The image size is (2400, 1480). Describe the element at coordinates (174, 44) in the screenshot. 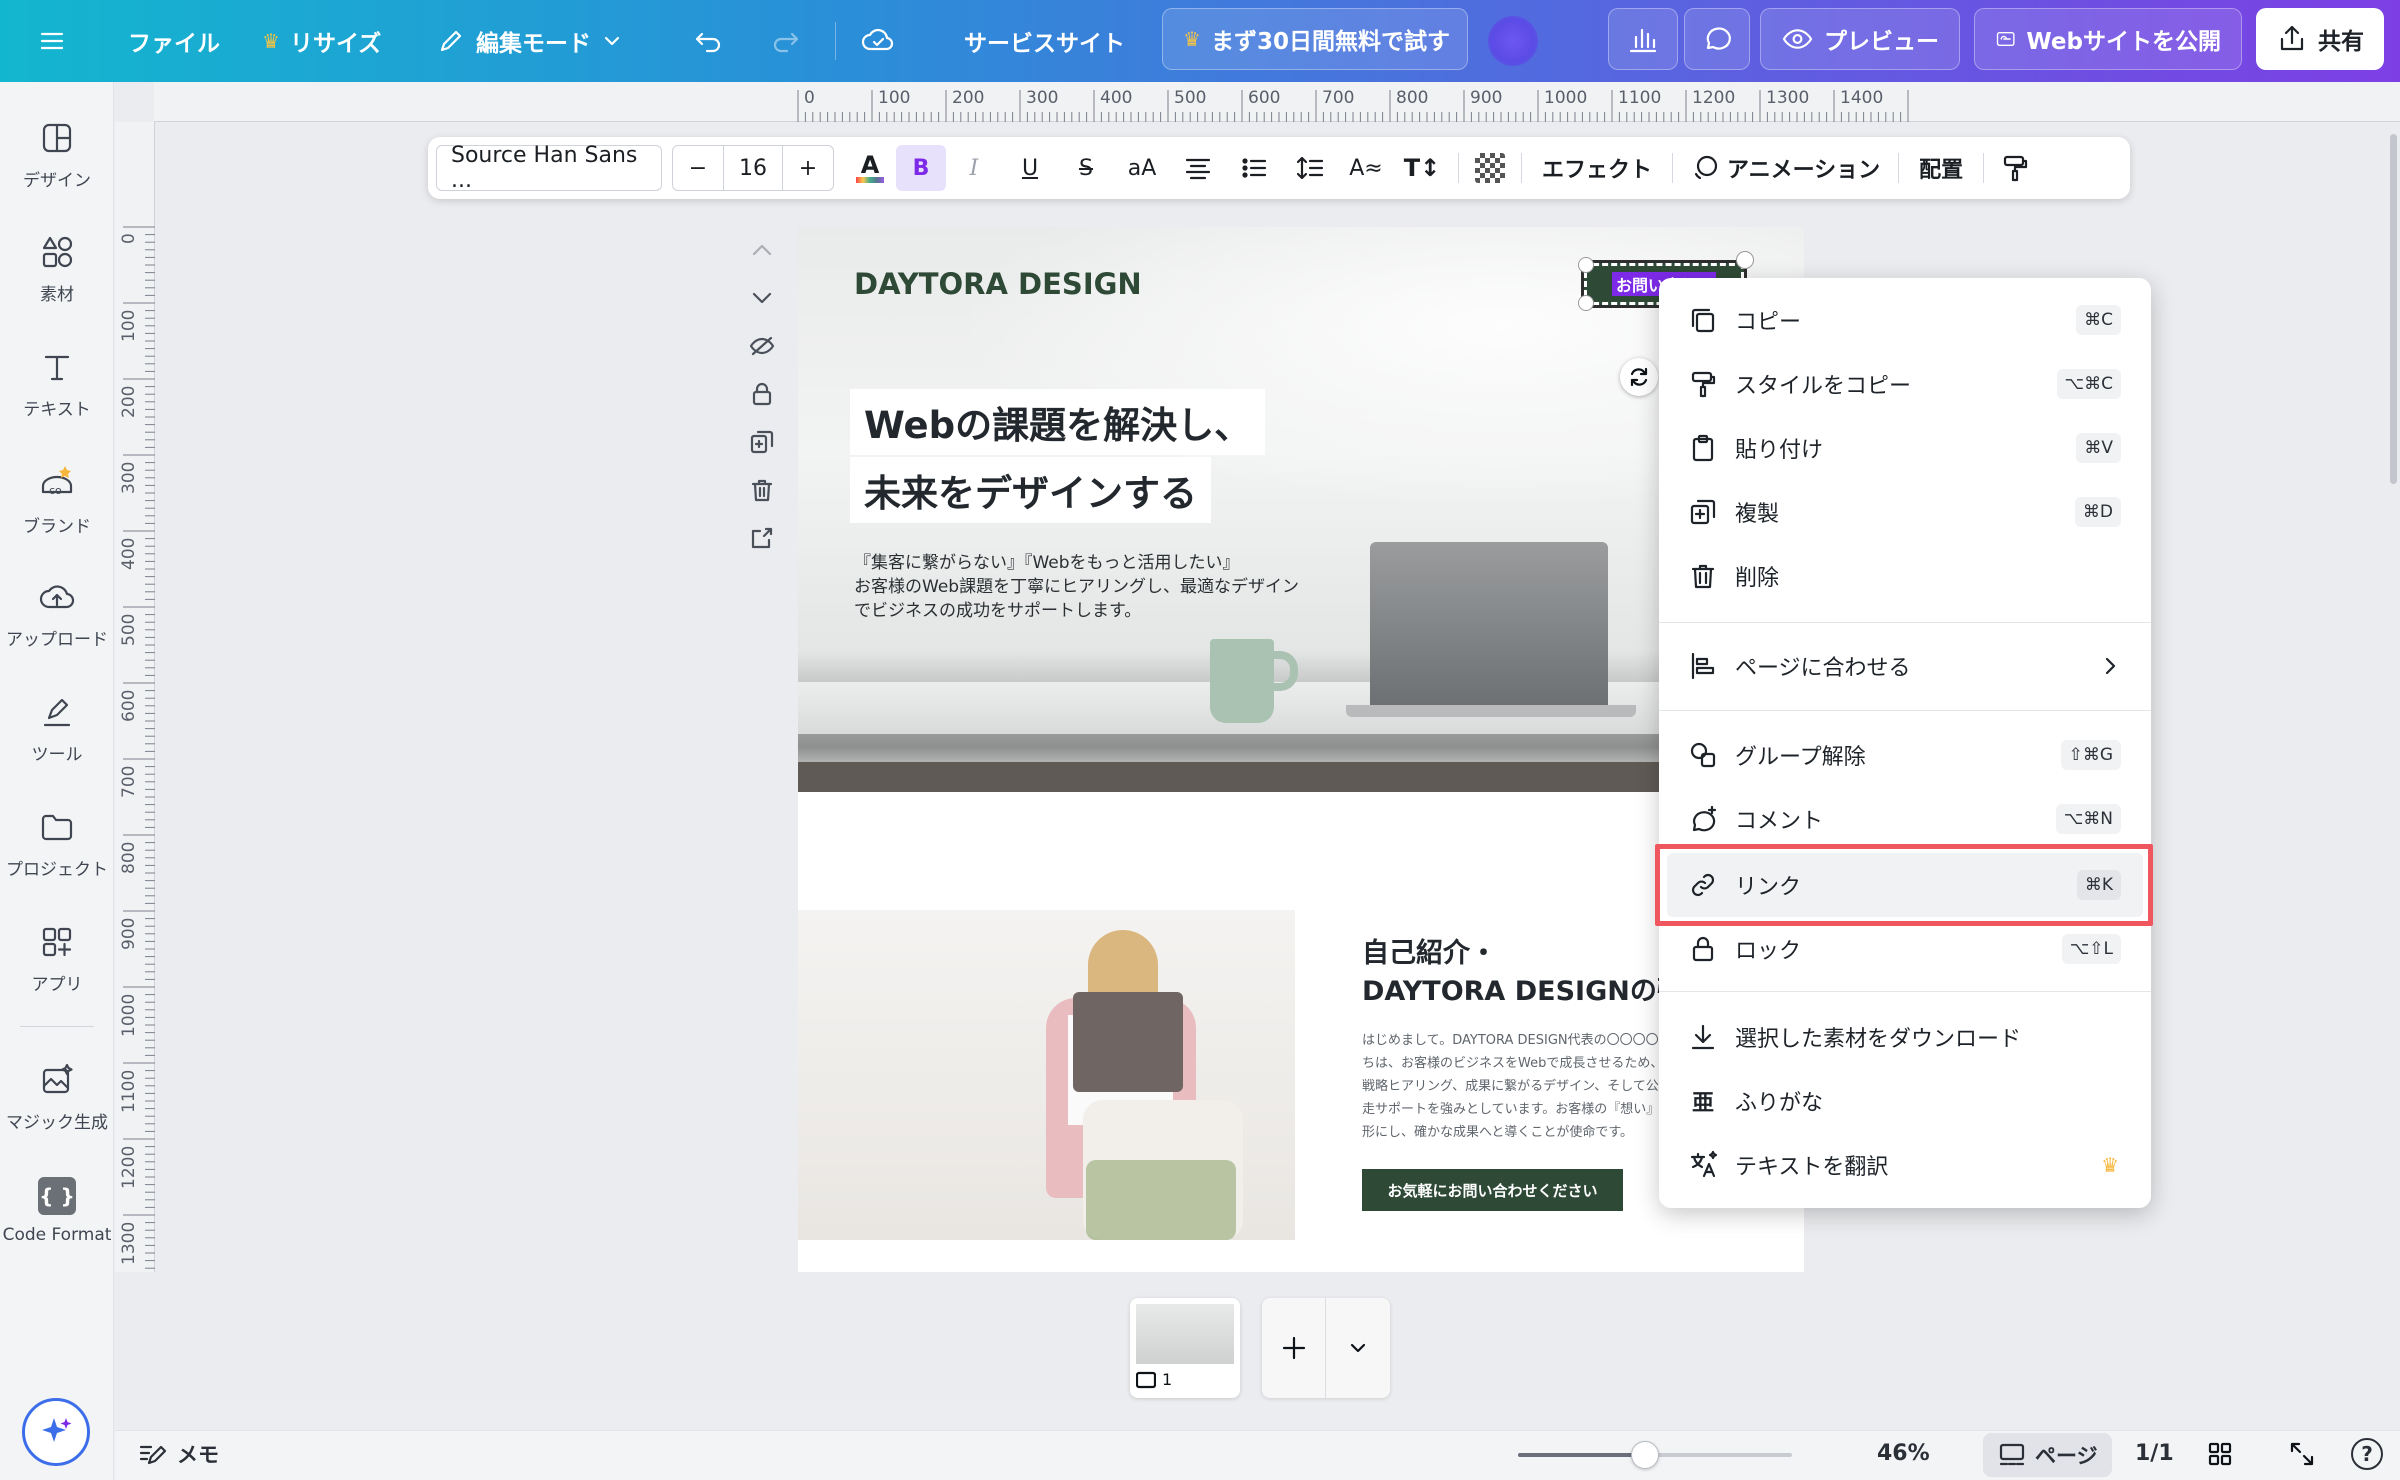

I see `file-label: ファイル` at that location.